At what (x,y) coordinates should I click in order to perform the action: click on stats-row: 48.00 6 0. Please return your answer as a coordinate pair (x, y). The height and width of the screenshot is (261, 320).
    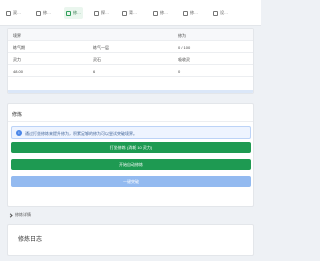
    Looking at the image, I should click on (130, 71).